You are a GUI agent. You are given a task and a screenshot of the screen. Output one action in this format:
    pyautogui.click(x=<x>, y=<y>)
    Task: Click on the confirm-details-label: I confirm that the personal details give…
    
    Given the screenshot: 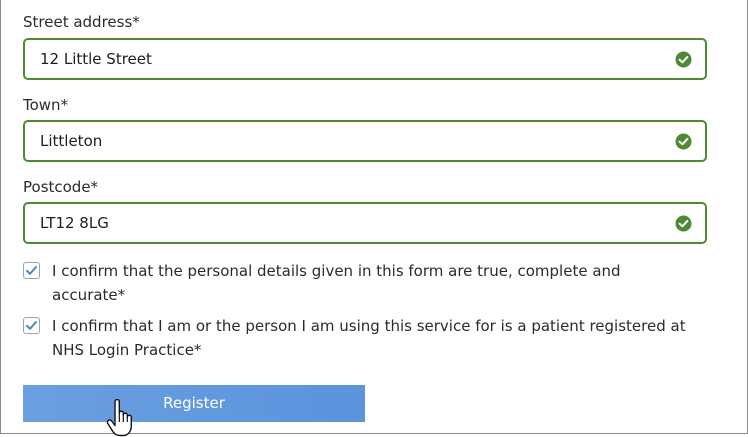 What is the action you would take?
    pyautogui.click(x=382, y=283)
    